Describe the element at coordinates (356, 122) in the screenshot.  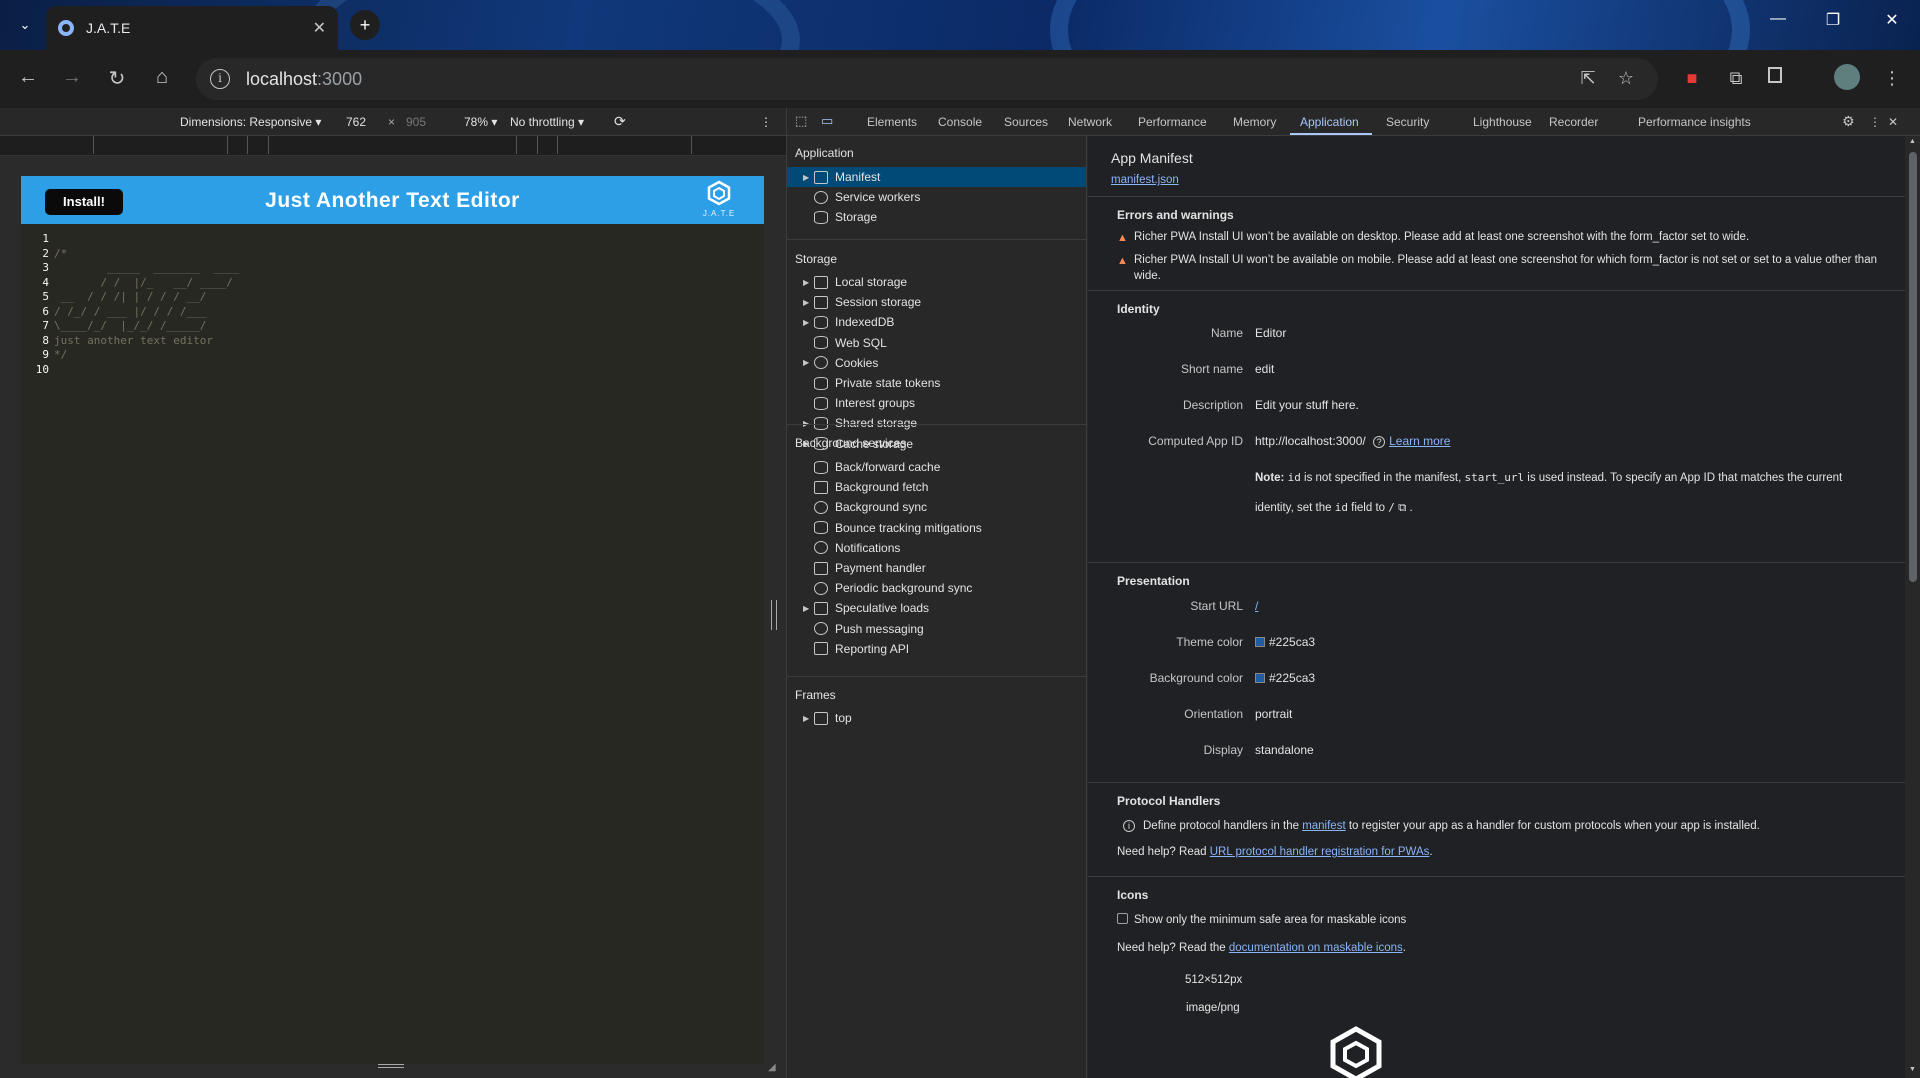
I see `width-input: 762` at that location.